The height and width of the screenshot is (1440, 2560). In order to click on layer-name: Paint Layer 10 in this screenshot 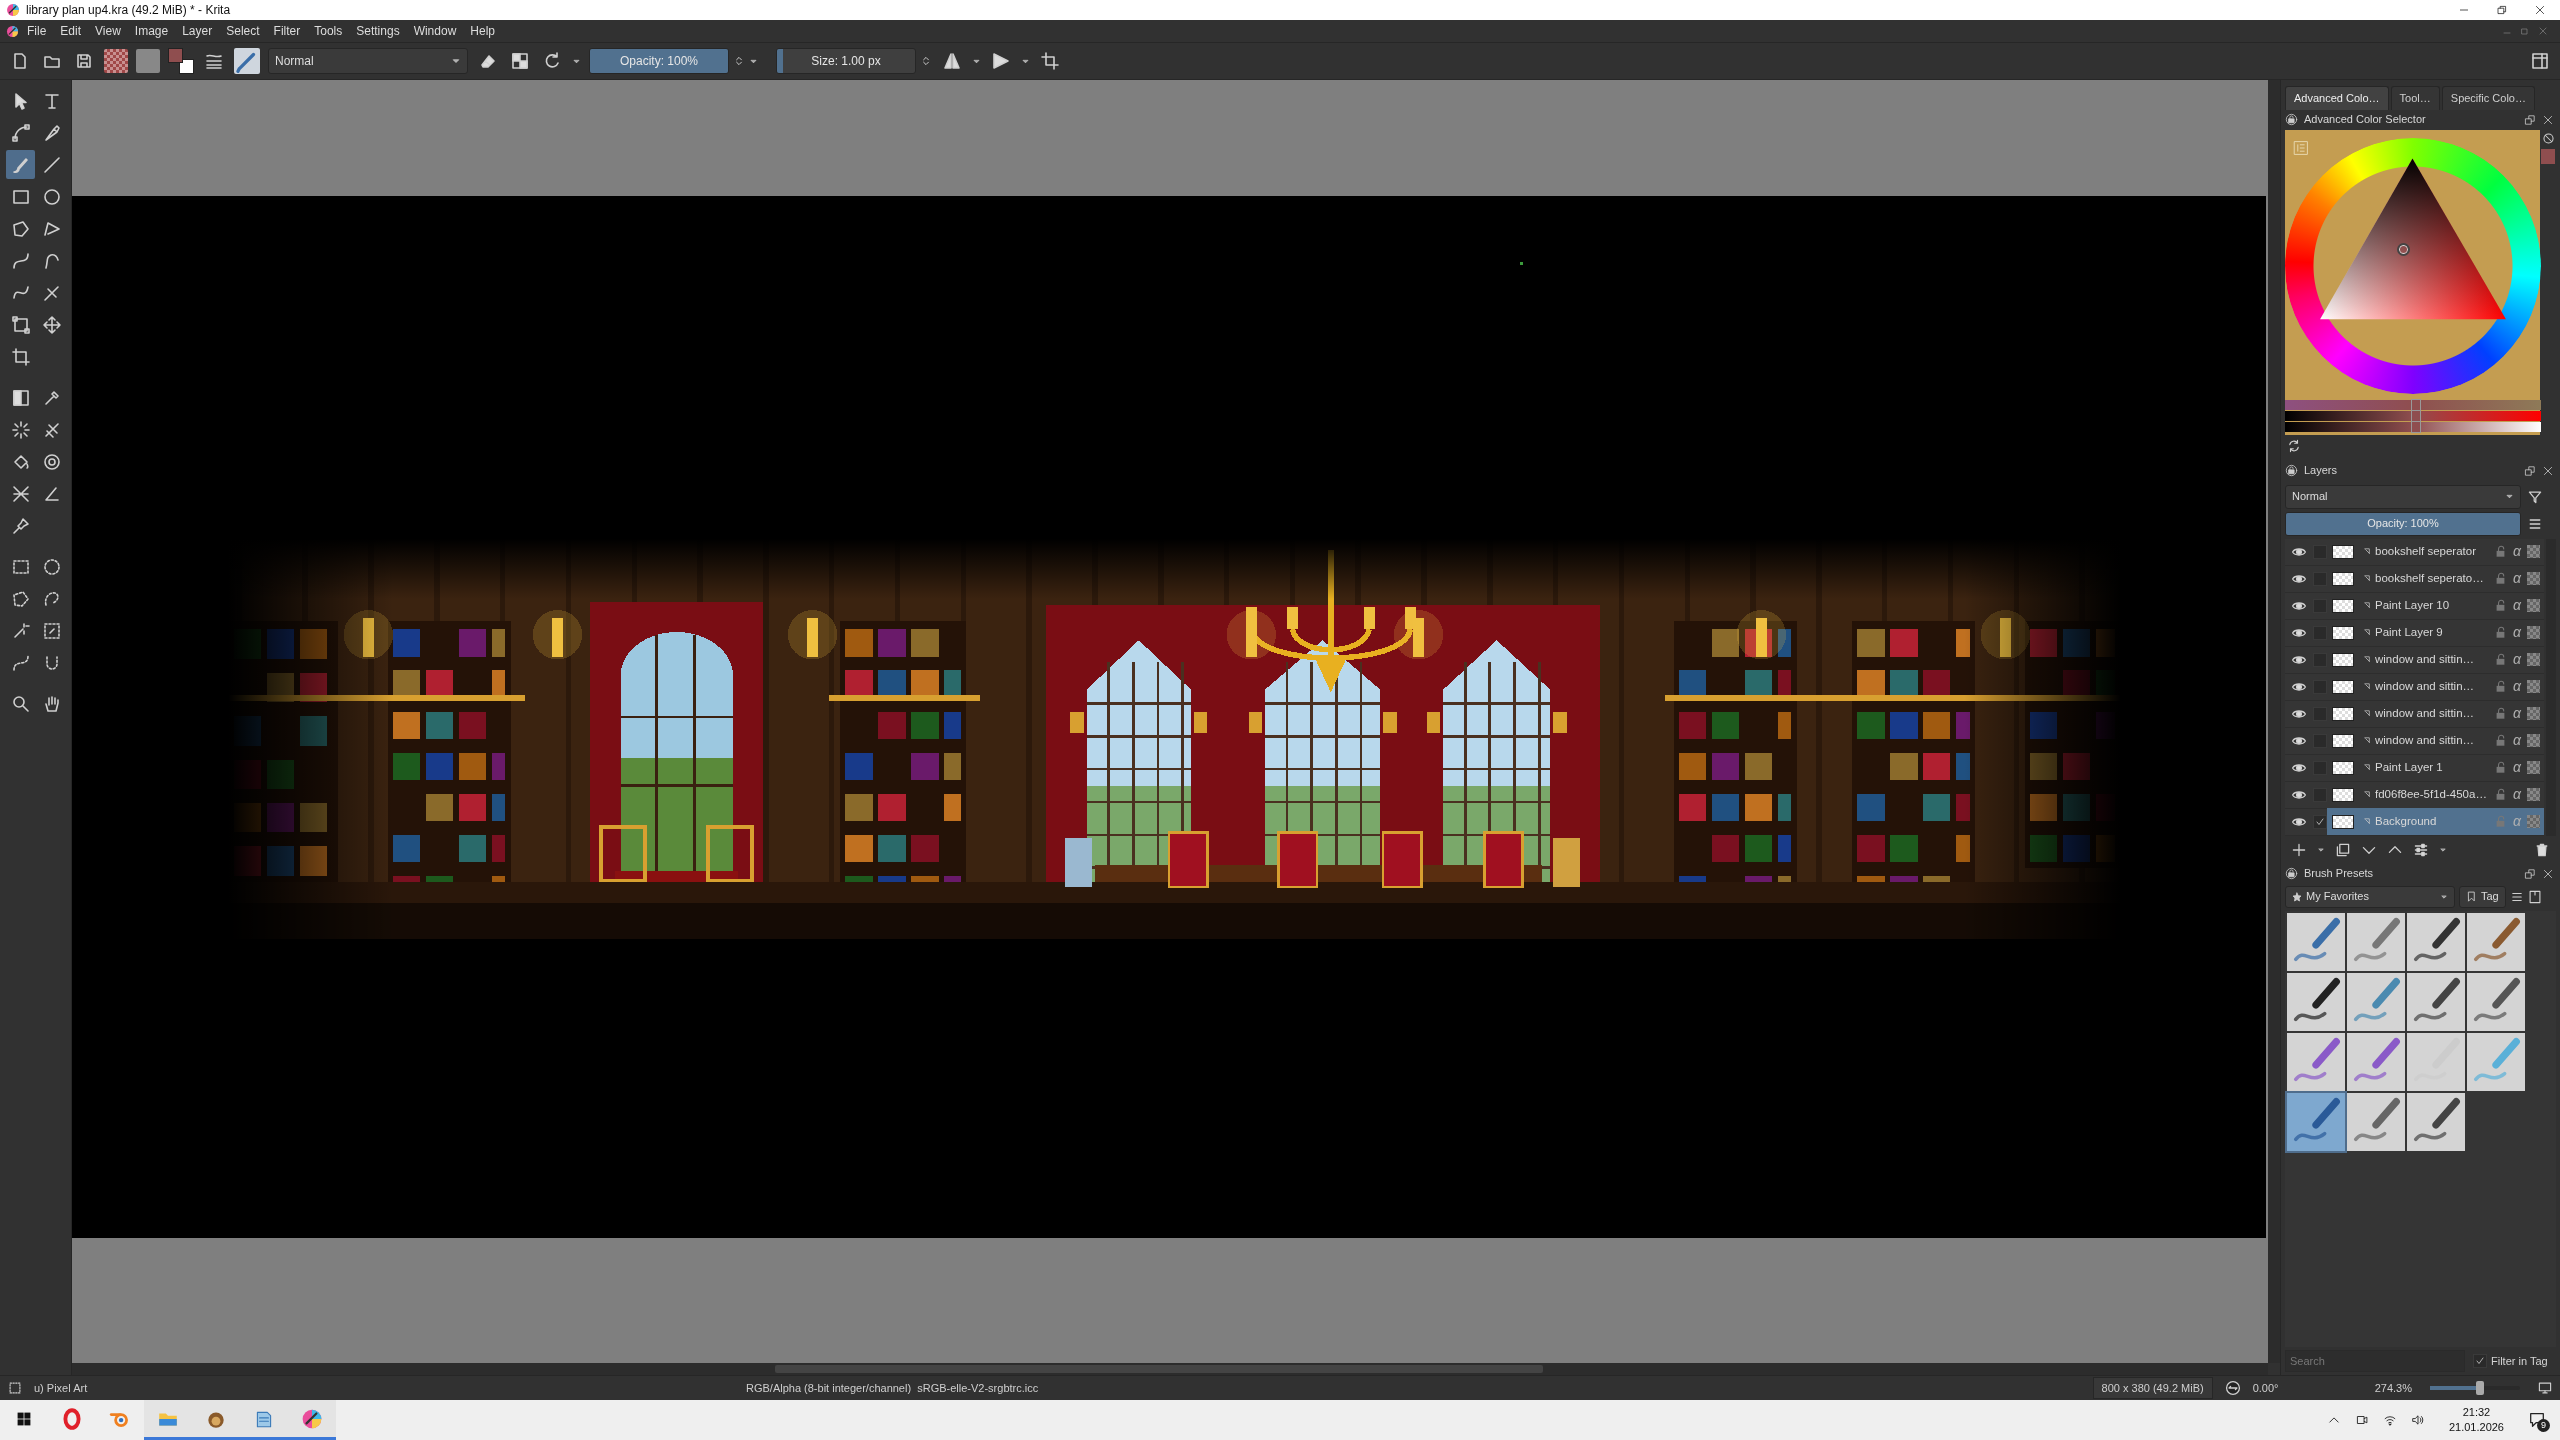, I will do `click(2412, 605)`.